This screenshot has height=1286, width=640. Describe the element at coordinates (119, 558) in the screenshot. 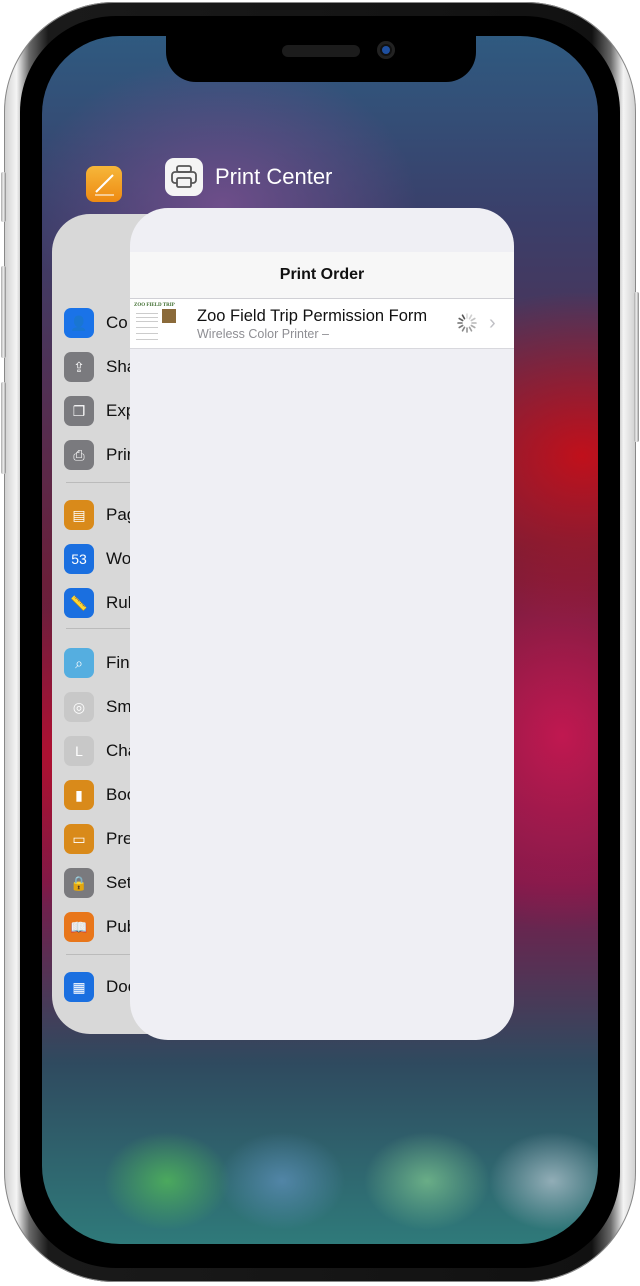

I see `menu-item-label: Wo` at that location.